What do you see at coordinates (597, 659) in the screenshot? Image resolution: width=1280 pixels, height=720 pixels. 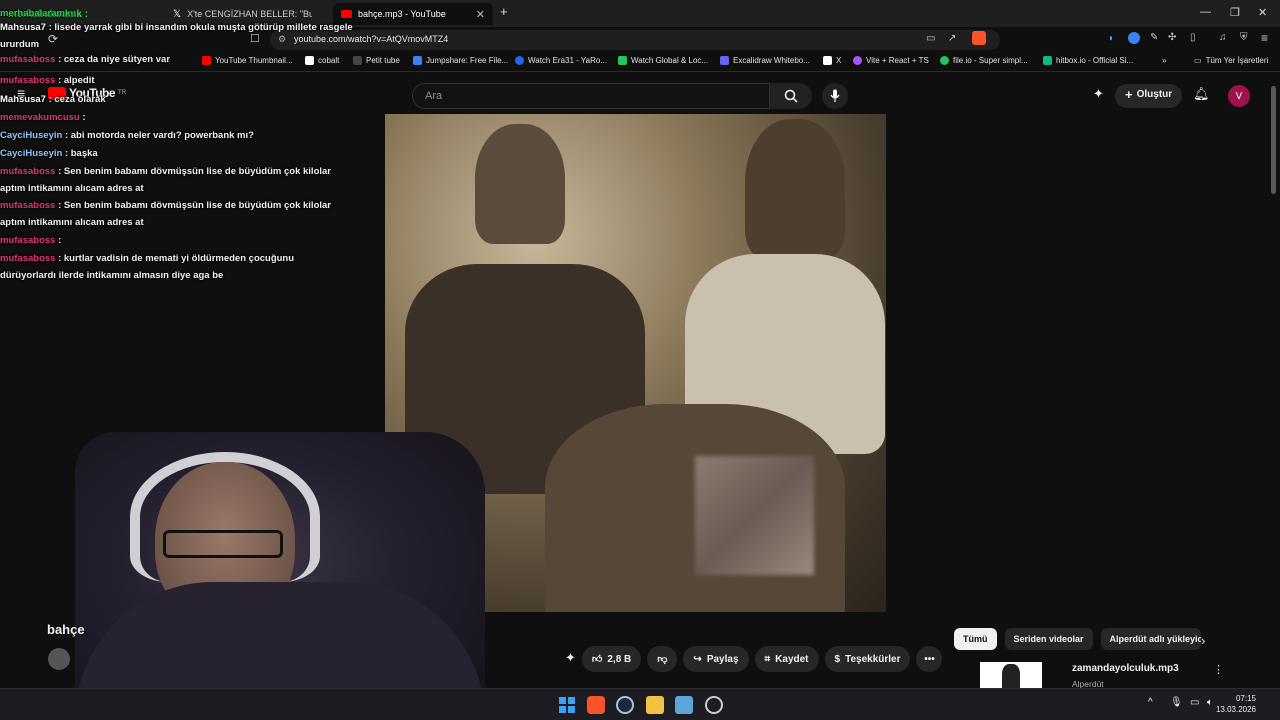 I see `thumbs-up-icon: 👍︎` at bounding box center [597, 659].